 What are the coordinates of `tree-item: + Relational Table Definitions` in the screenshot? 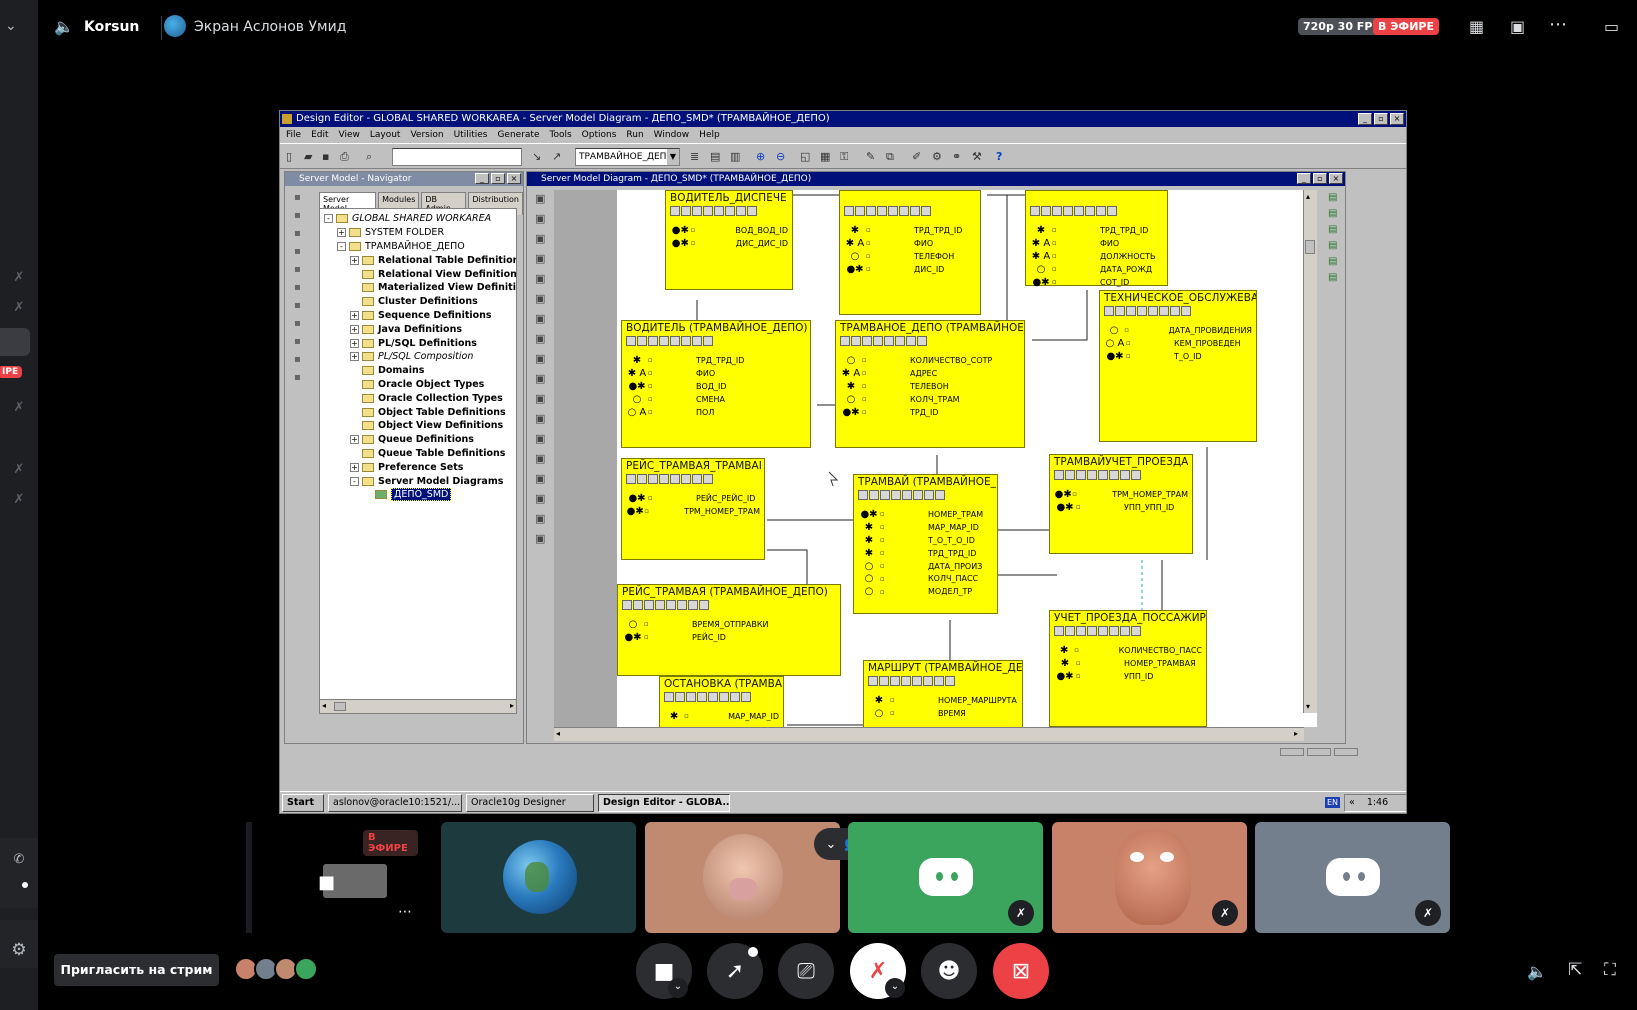 It's located at (418, 260).